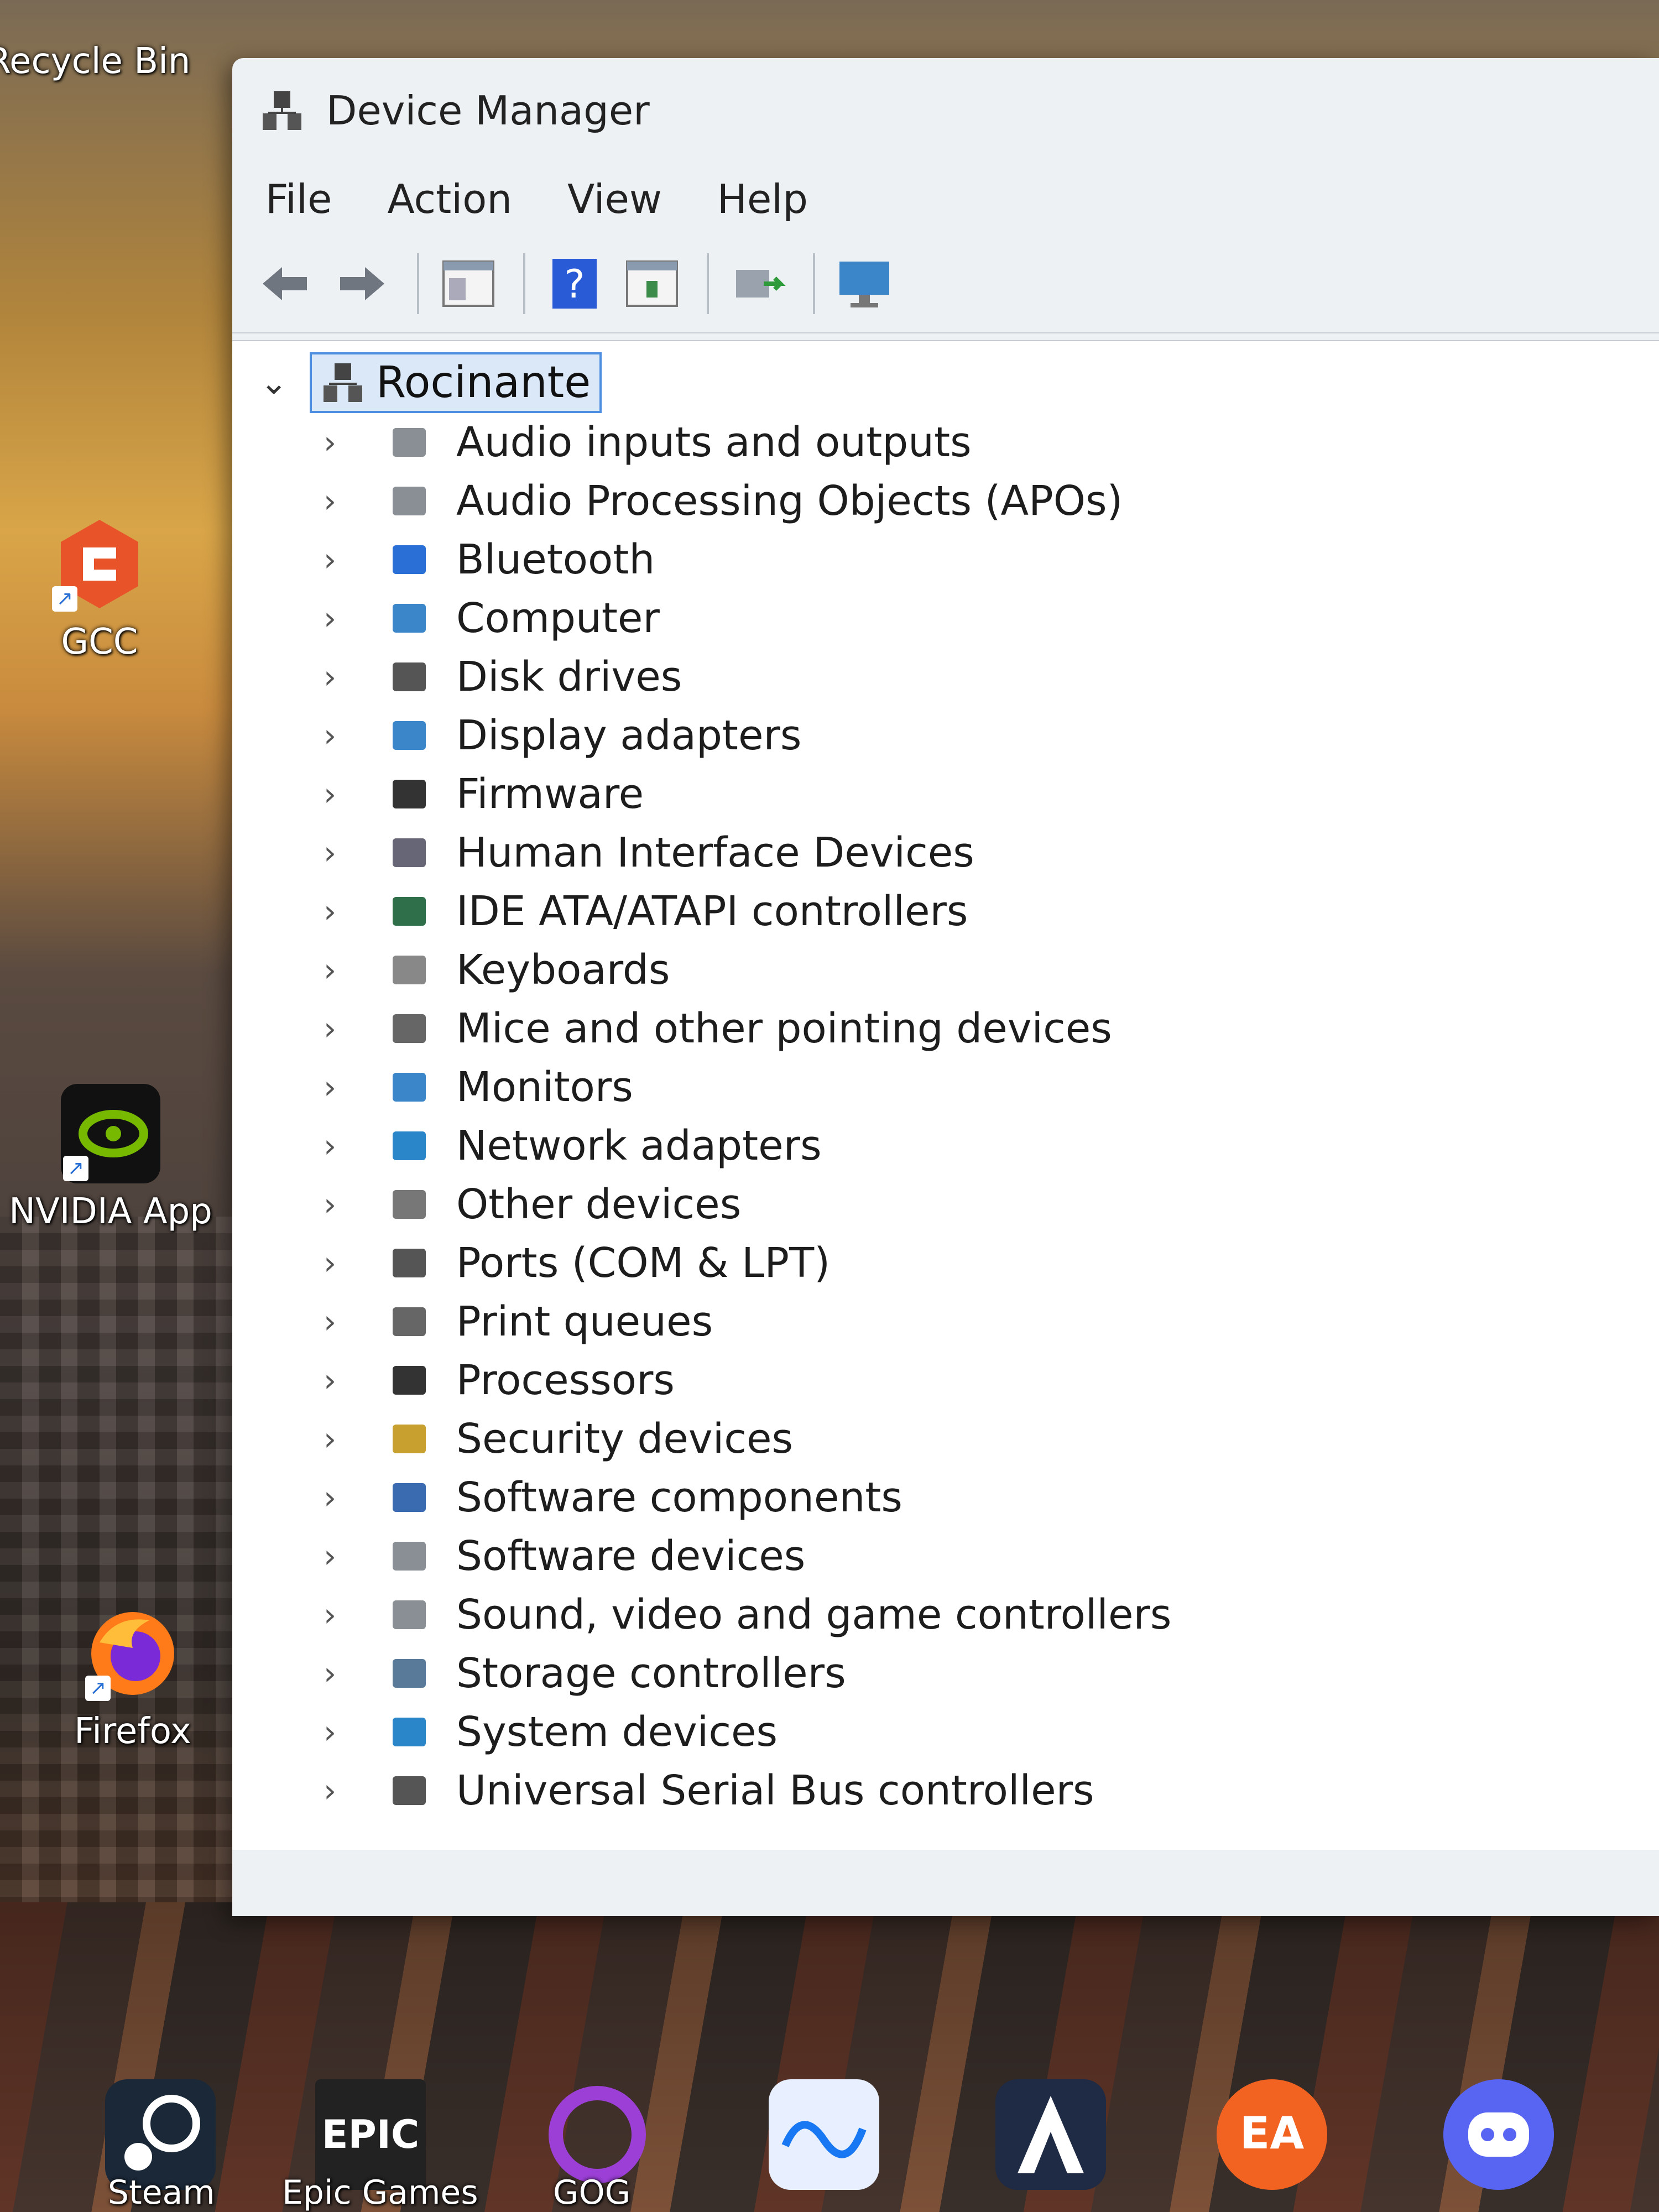 The height and width of the screenshot is (2212, 1659). I want to click on tree-category-row: › Security devices, so click(946, 1439).